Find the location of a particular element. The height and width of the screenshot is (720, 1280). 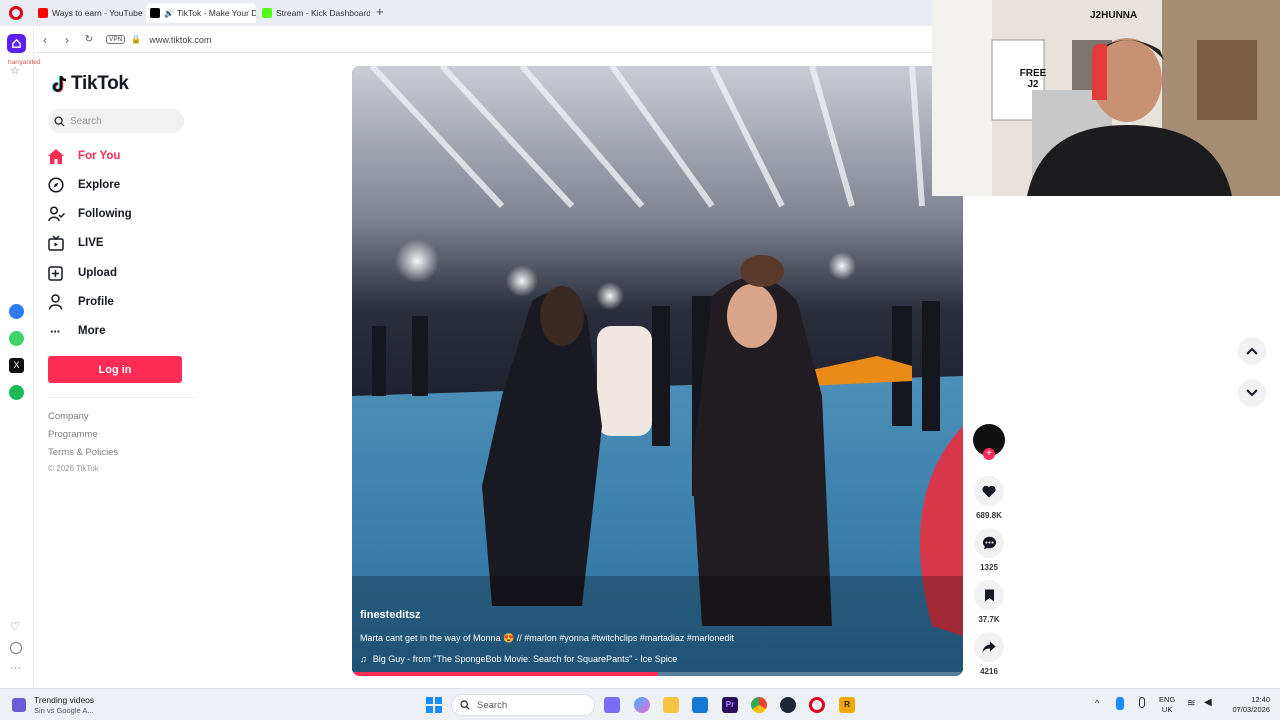

teams-icon is located at coordinates (612, 705).